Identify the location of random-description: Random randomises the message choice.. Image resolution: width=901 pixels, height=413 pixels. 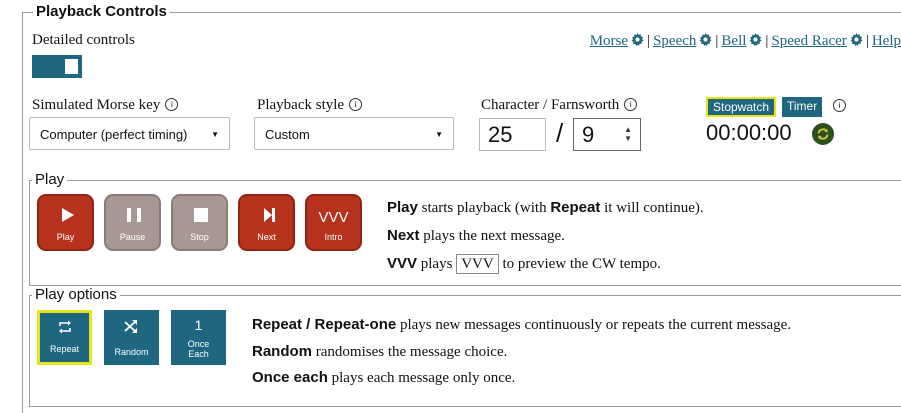
(379, 352).